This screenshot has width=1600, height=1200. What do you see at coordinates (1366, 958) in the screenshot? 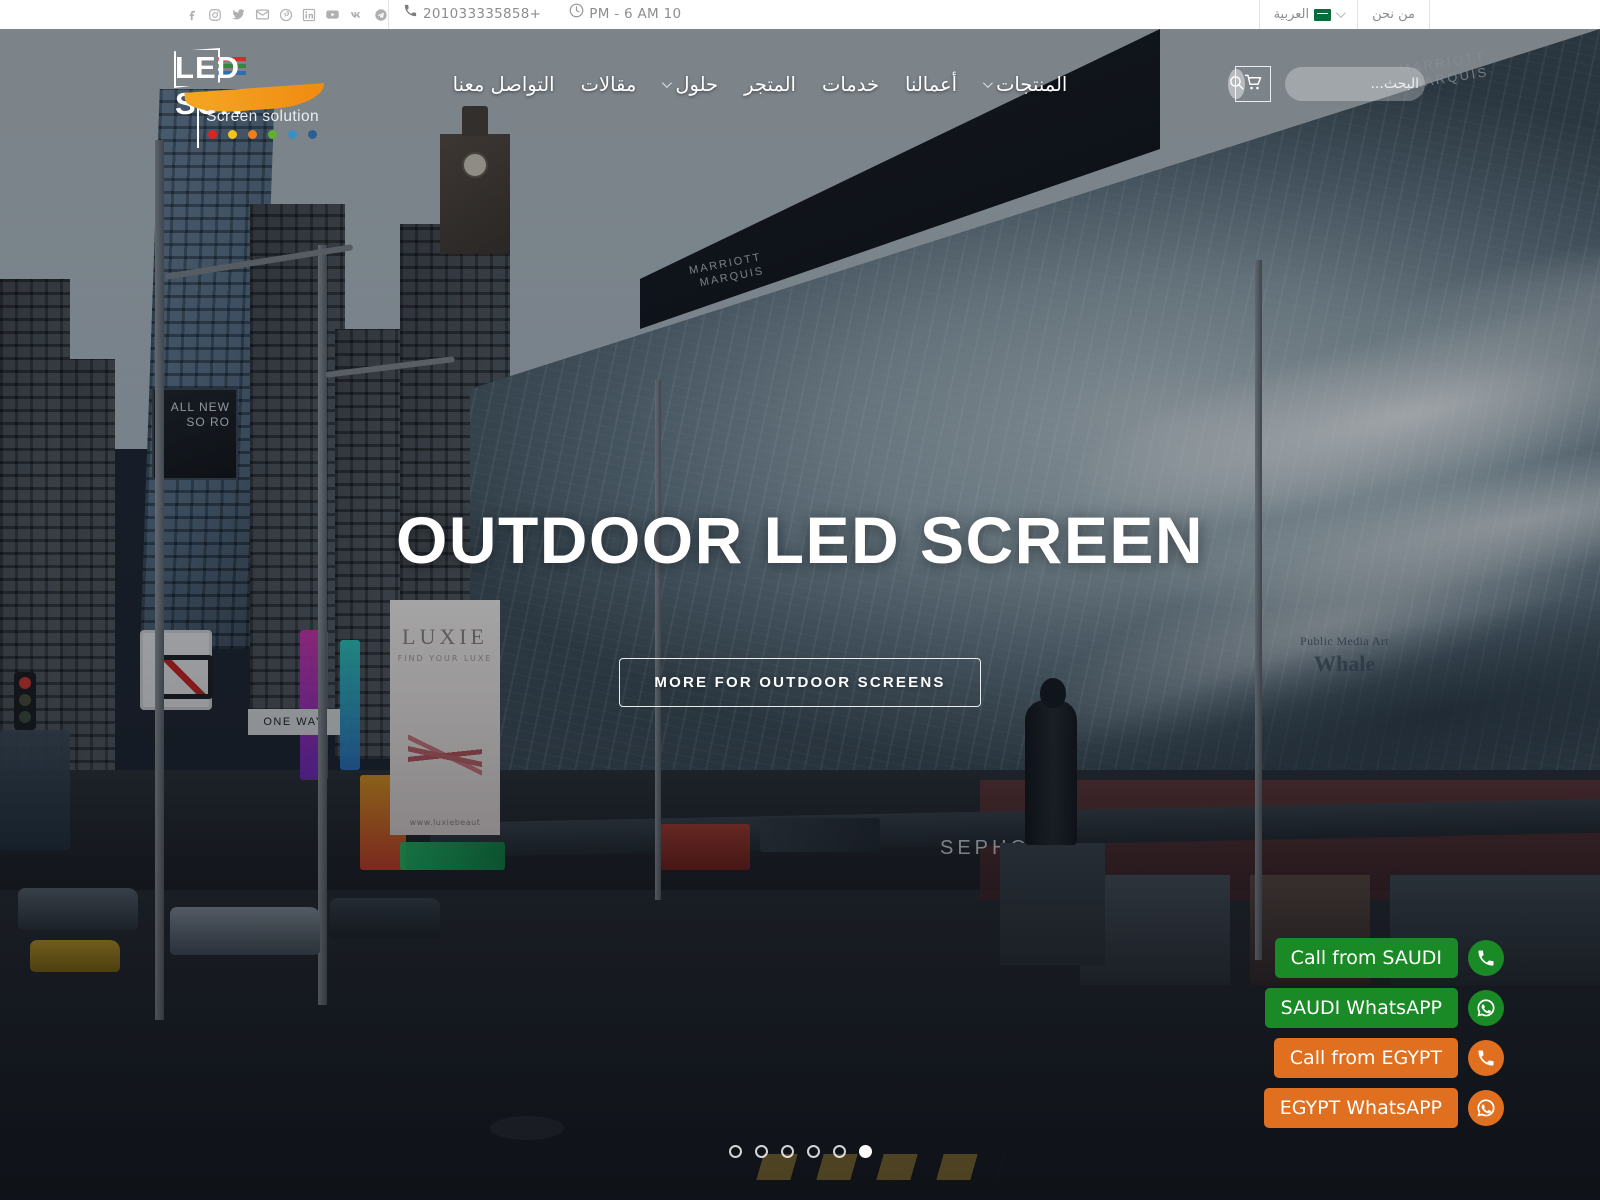
I see `contact-label: Call from SAUDI` at bounding box center [1366, 958].